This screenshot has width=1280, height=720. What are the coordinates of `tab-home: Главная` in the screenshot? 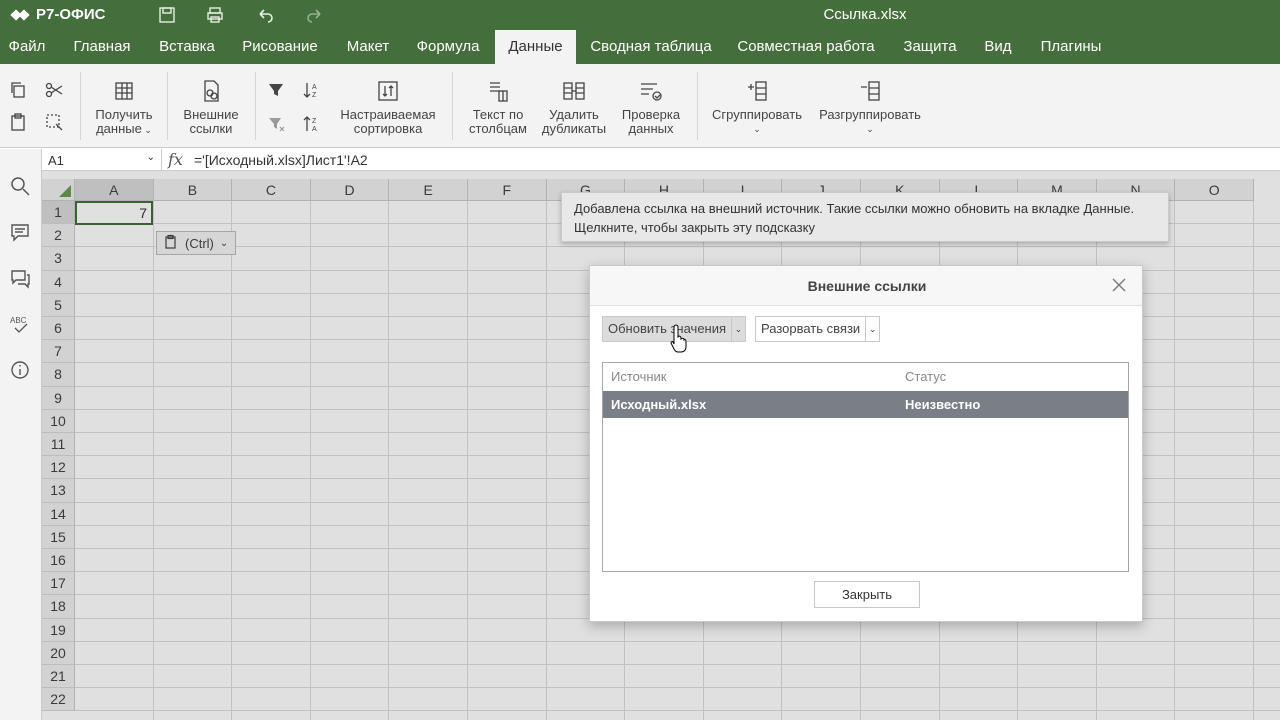 It's located at (102, 47).